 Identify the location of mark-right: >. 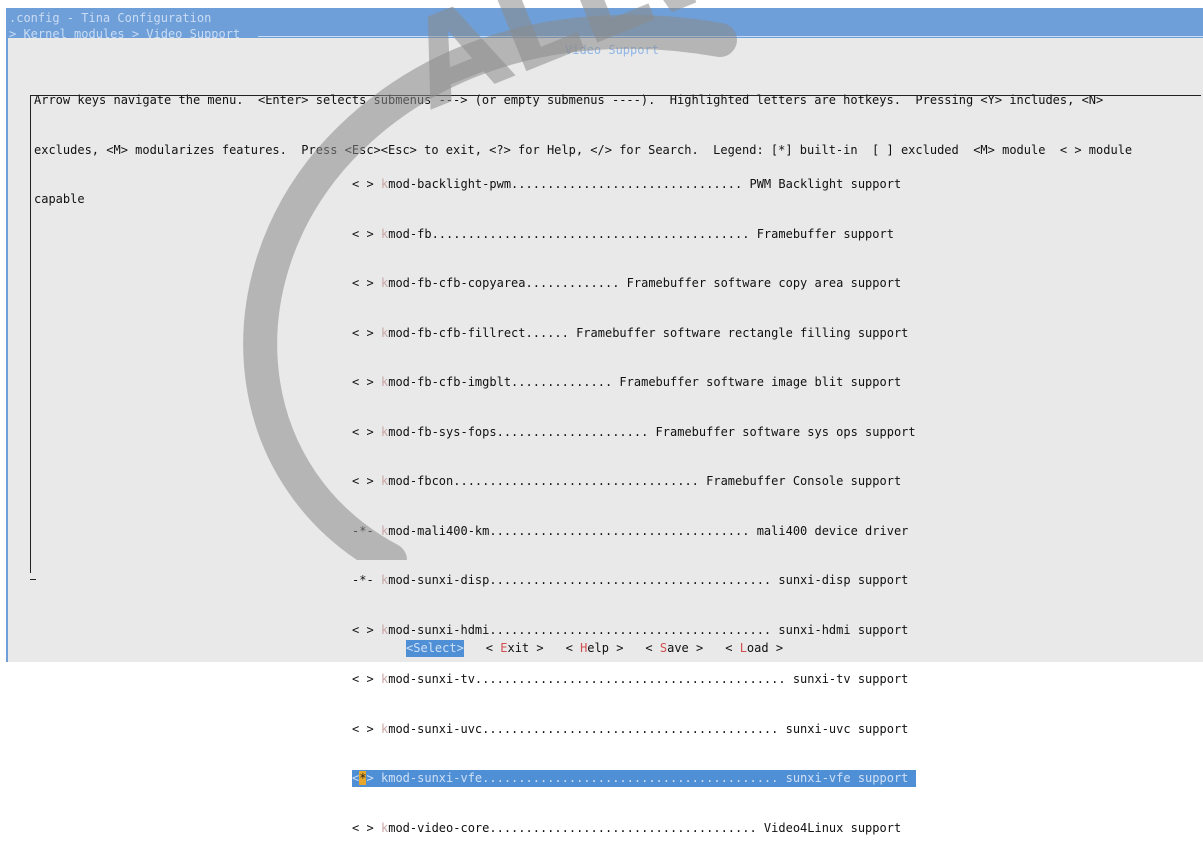
(370, 778).